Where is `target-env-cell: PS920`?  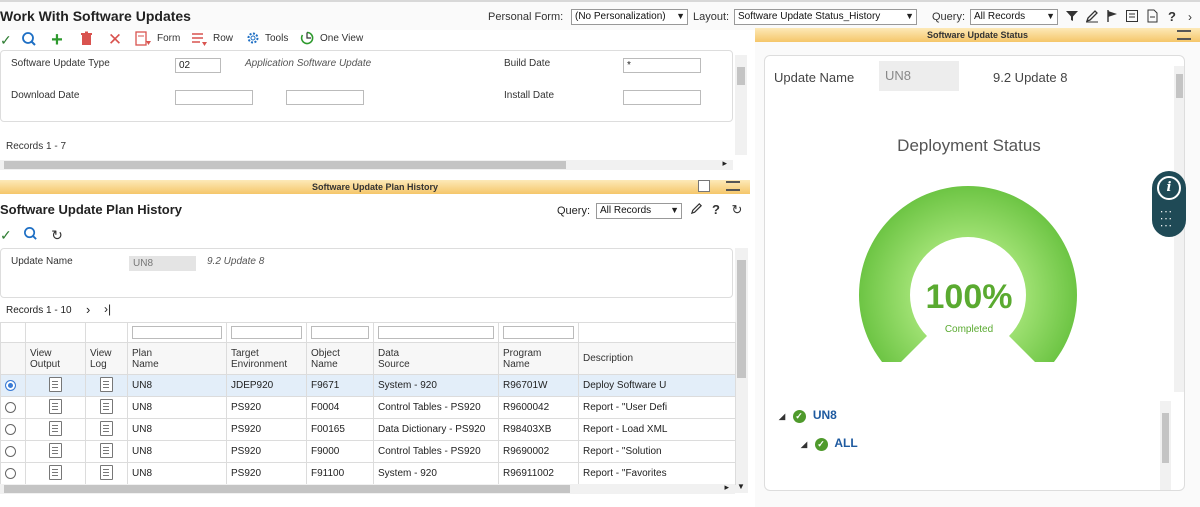
target-env-cell: PS920 is located at coordinates (266, 407).